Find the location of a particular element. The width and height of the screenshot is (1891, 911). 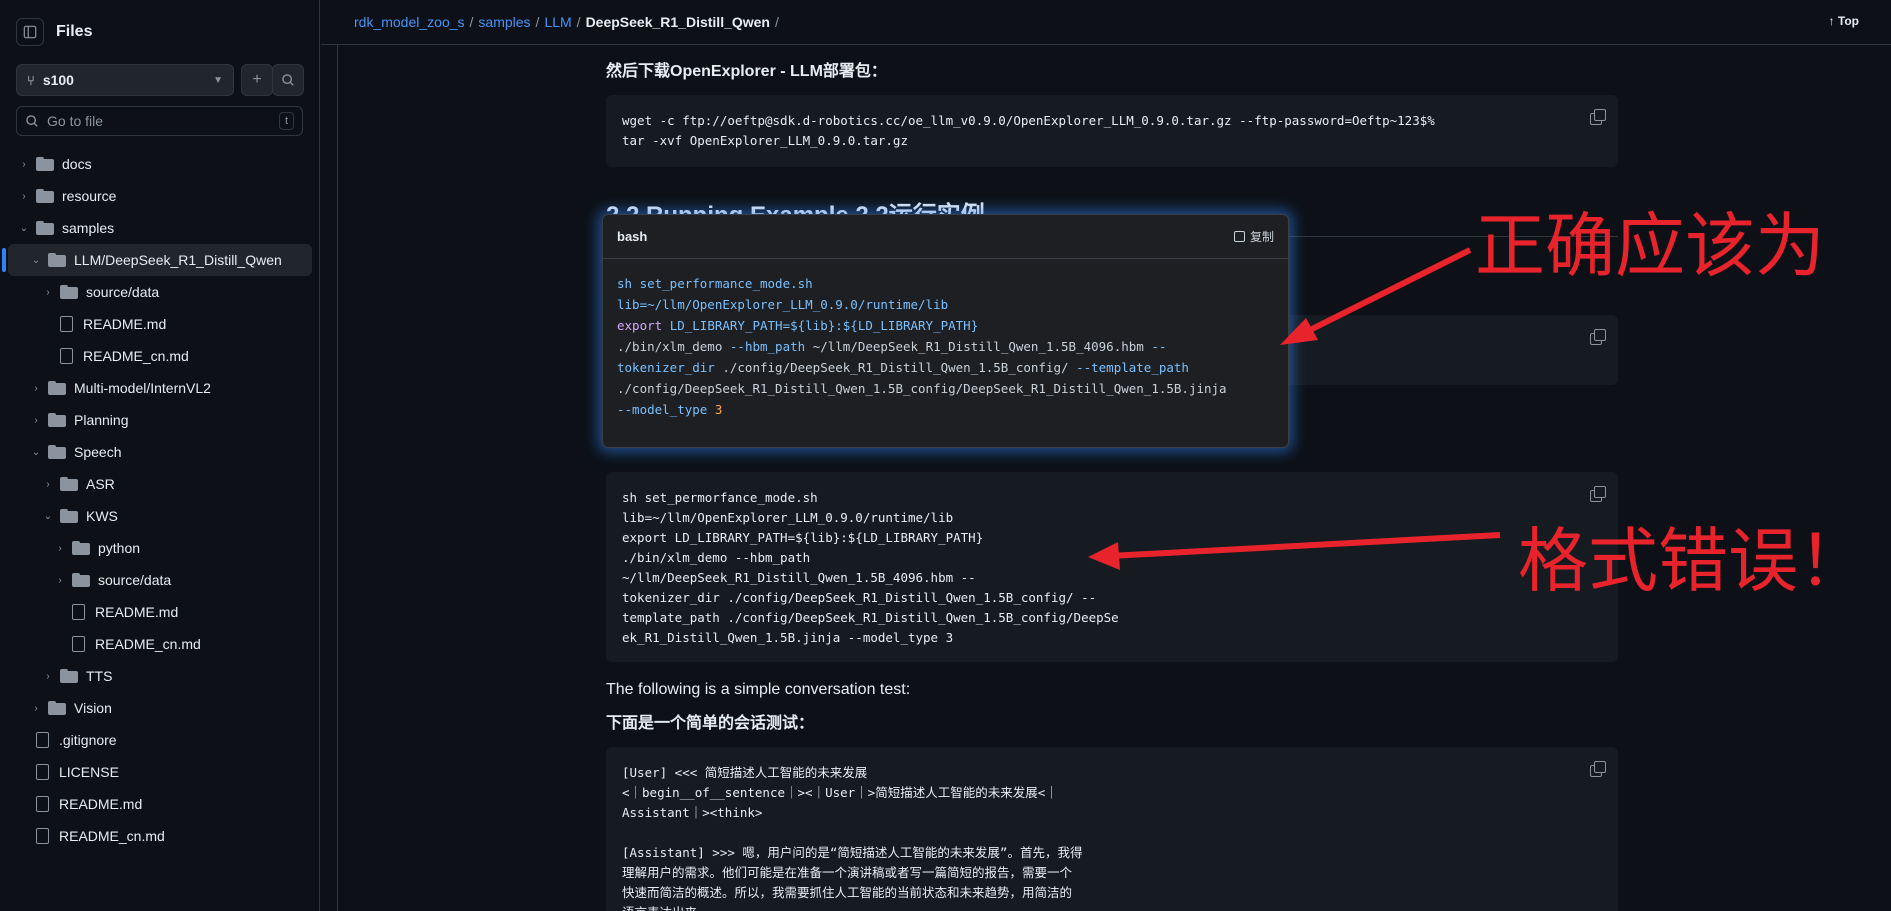

branch-name: s100 is located at coordinates (58, 80).